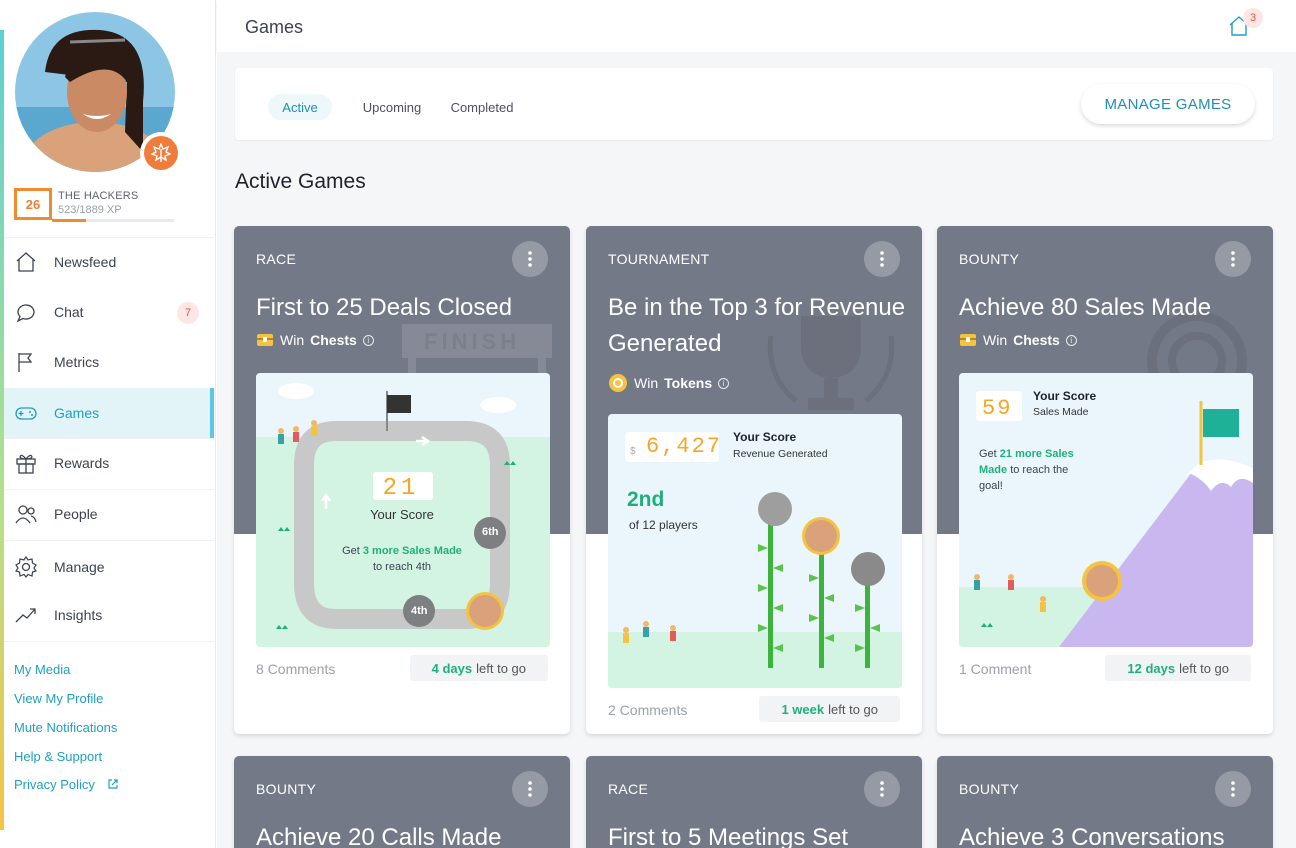  I want to click on time-left-pill: 1 week left to go, so click(829, 709).